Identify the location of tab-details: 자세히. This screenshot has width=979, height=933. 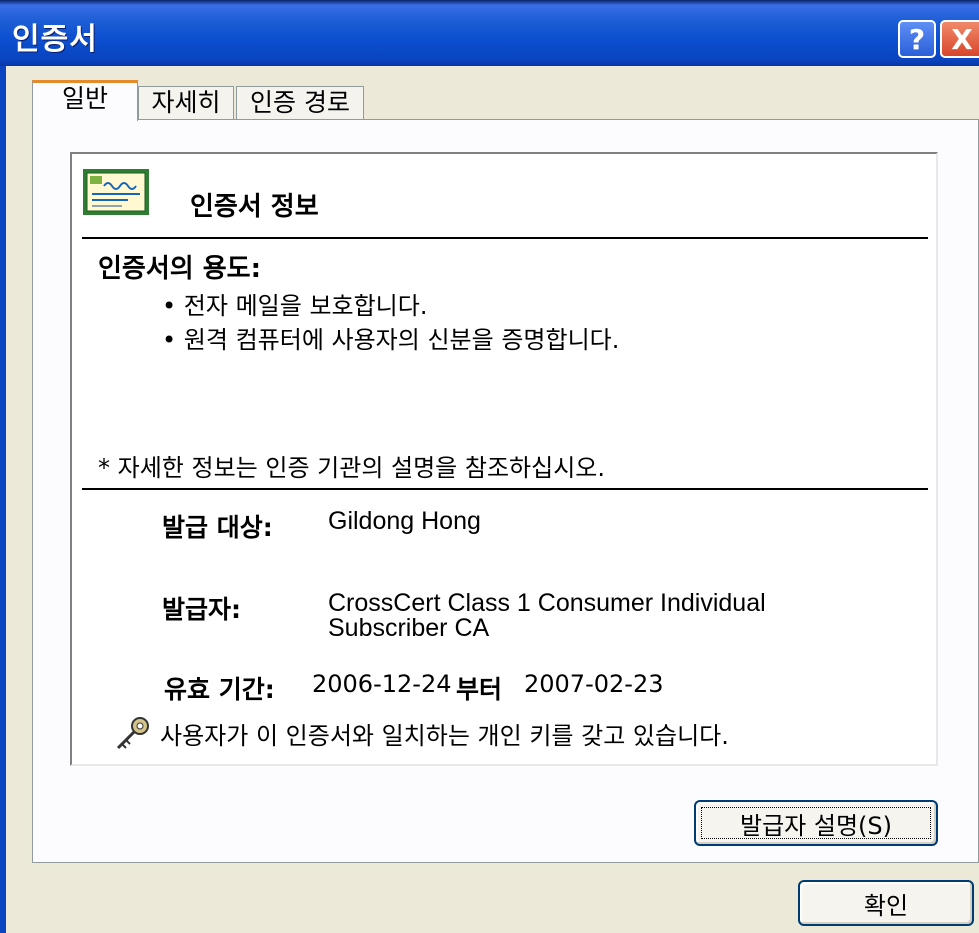
(186, 103).